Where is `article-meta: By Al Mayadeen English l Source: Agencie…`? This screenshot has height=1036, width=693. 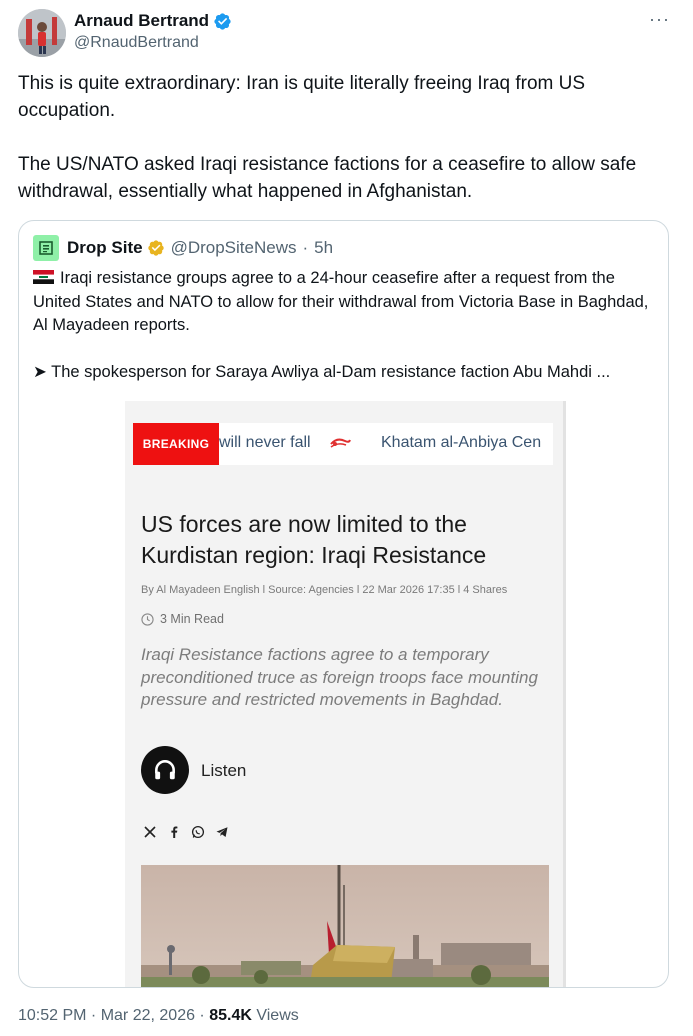
article-meta: By Al Mayadeen English l Source: Agencie… is located at coordinates (324, 590).